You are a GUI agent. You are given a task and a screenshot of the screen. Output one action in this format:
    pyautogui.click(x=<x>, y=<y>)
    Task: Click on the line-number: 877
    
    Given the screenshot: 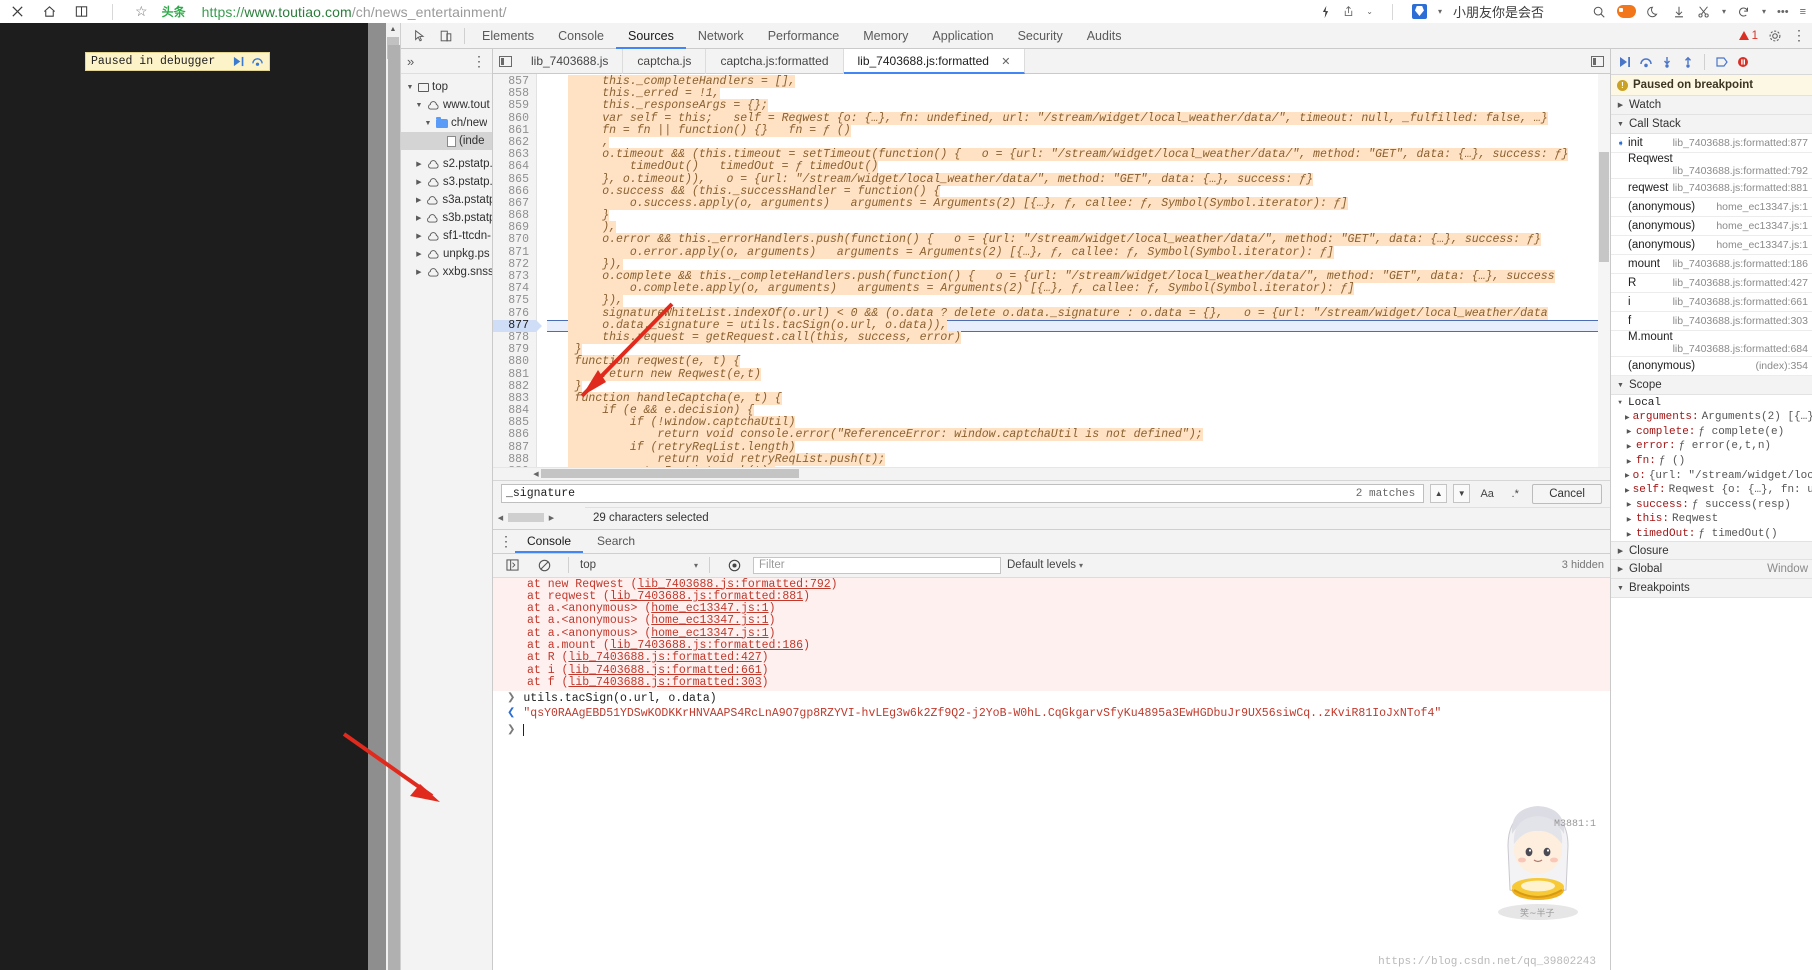 What is the action you would take?
    pyautogui.click(x=517, y=325)
    